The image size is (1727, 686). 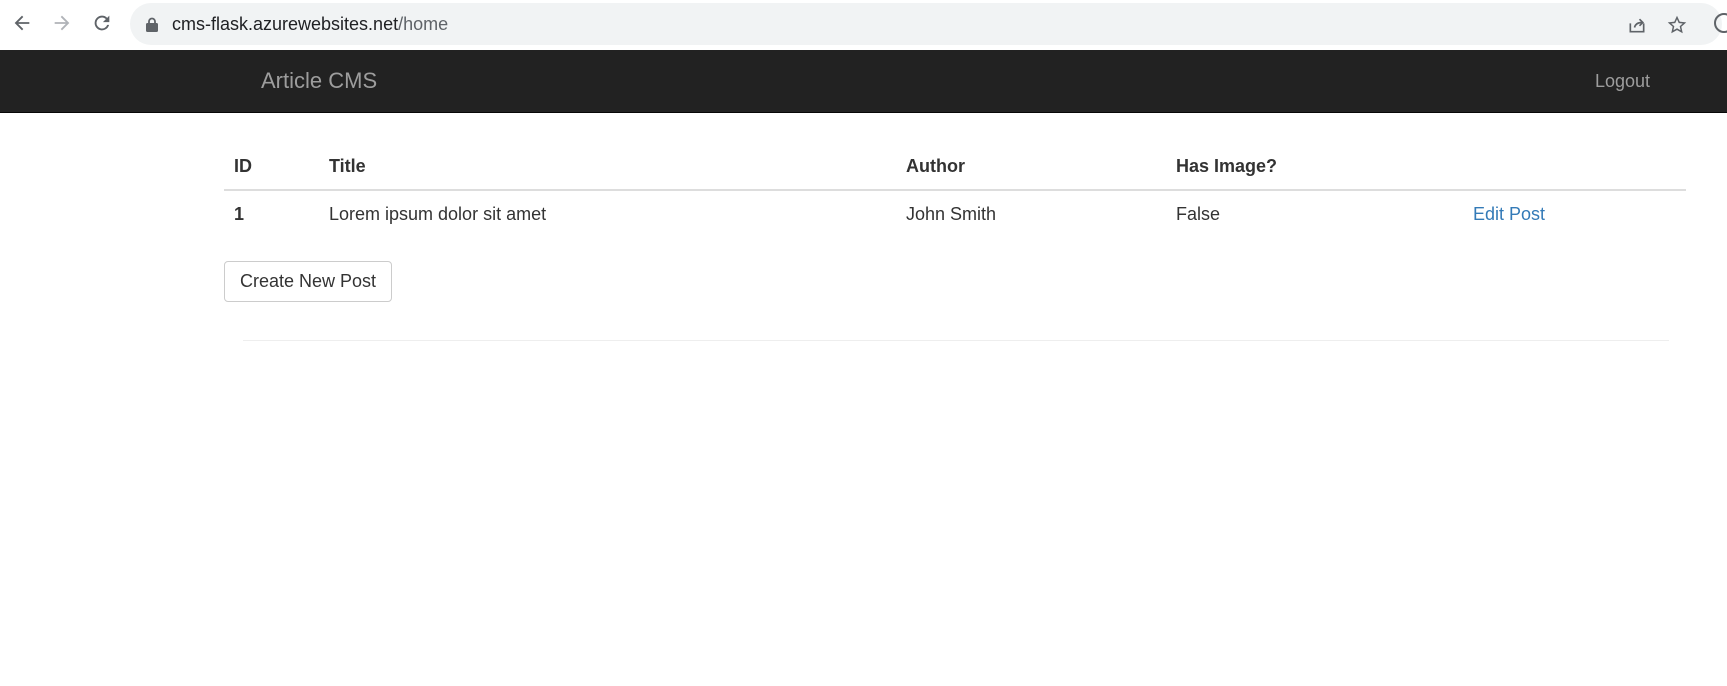 I want to click on bookmark-button, so click(x=1677, y=25).